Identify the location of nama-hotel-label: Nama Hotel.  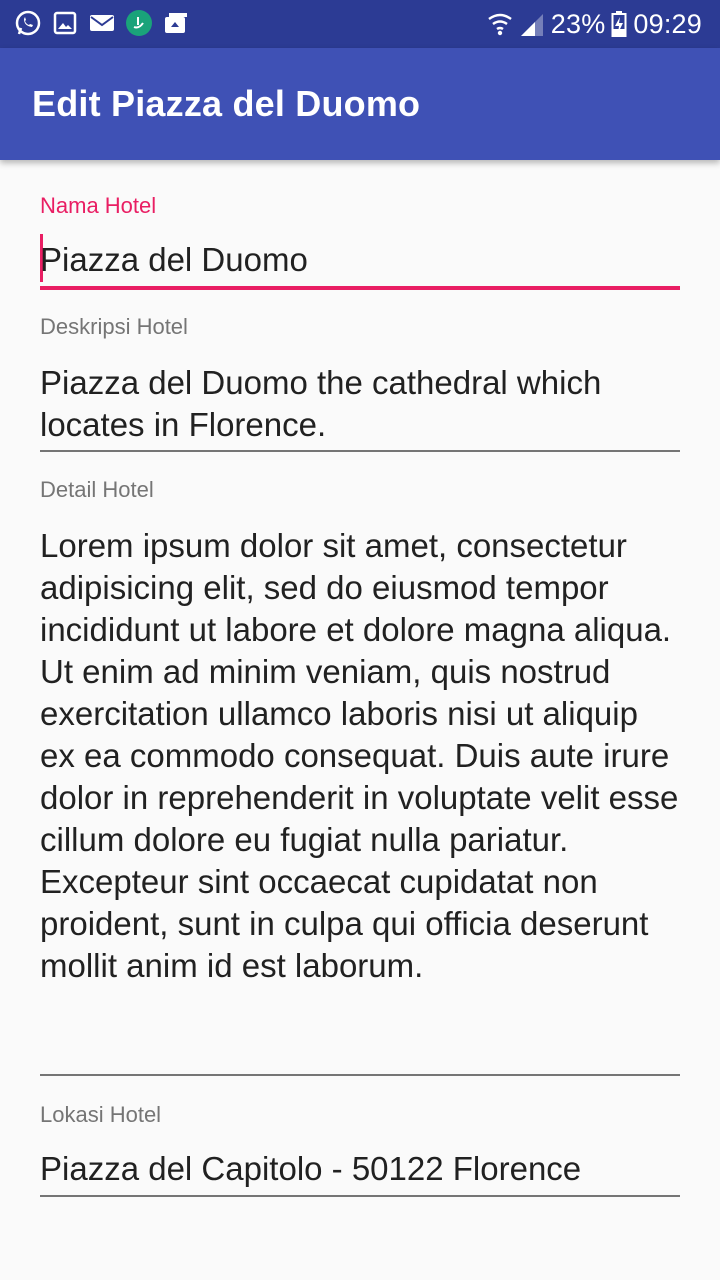
(98, 205).